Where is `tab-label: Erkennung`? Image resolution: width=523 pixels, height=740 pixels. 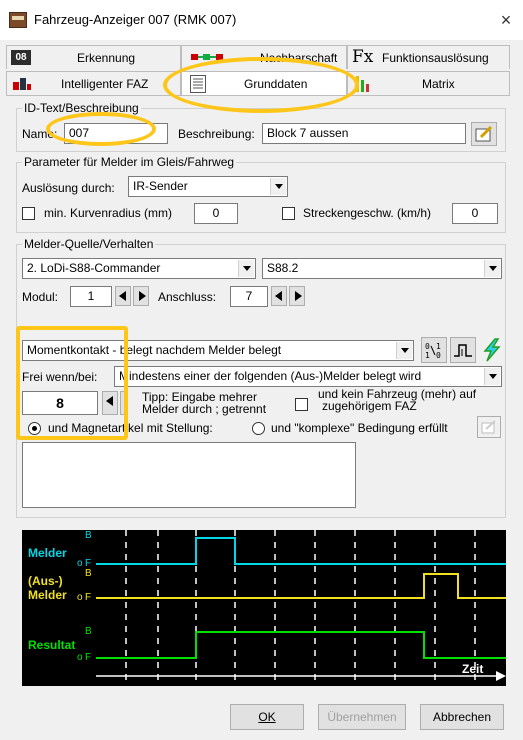 tab-label: Erkennung is located at coordinates (106, 58).